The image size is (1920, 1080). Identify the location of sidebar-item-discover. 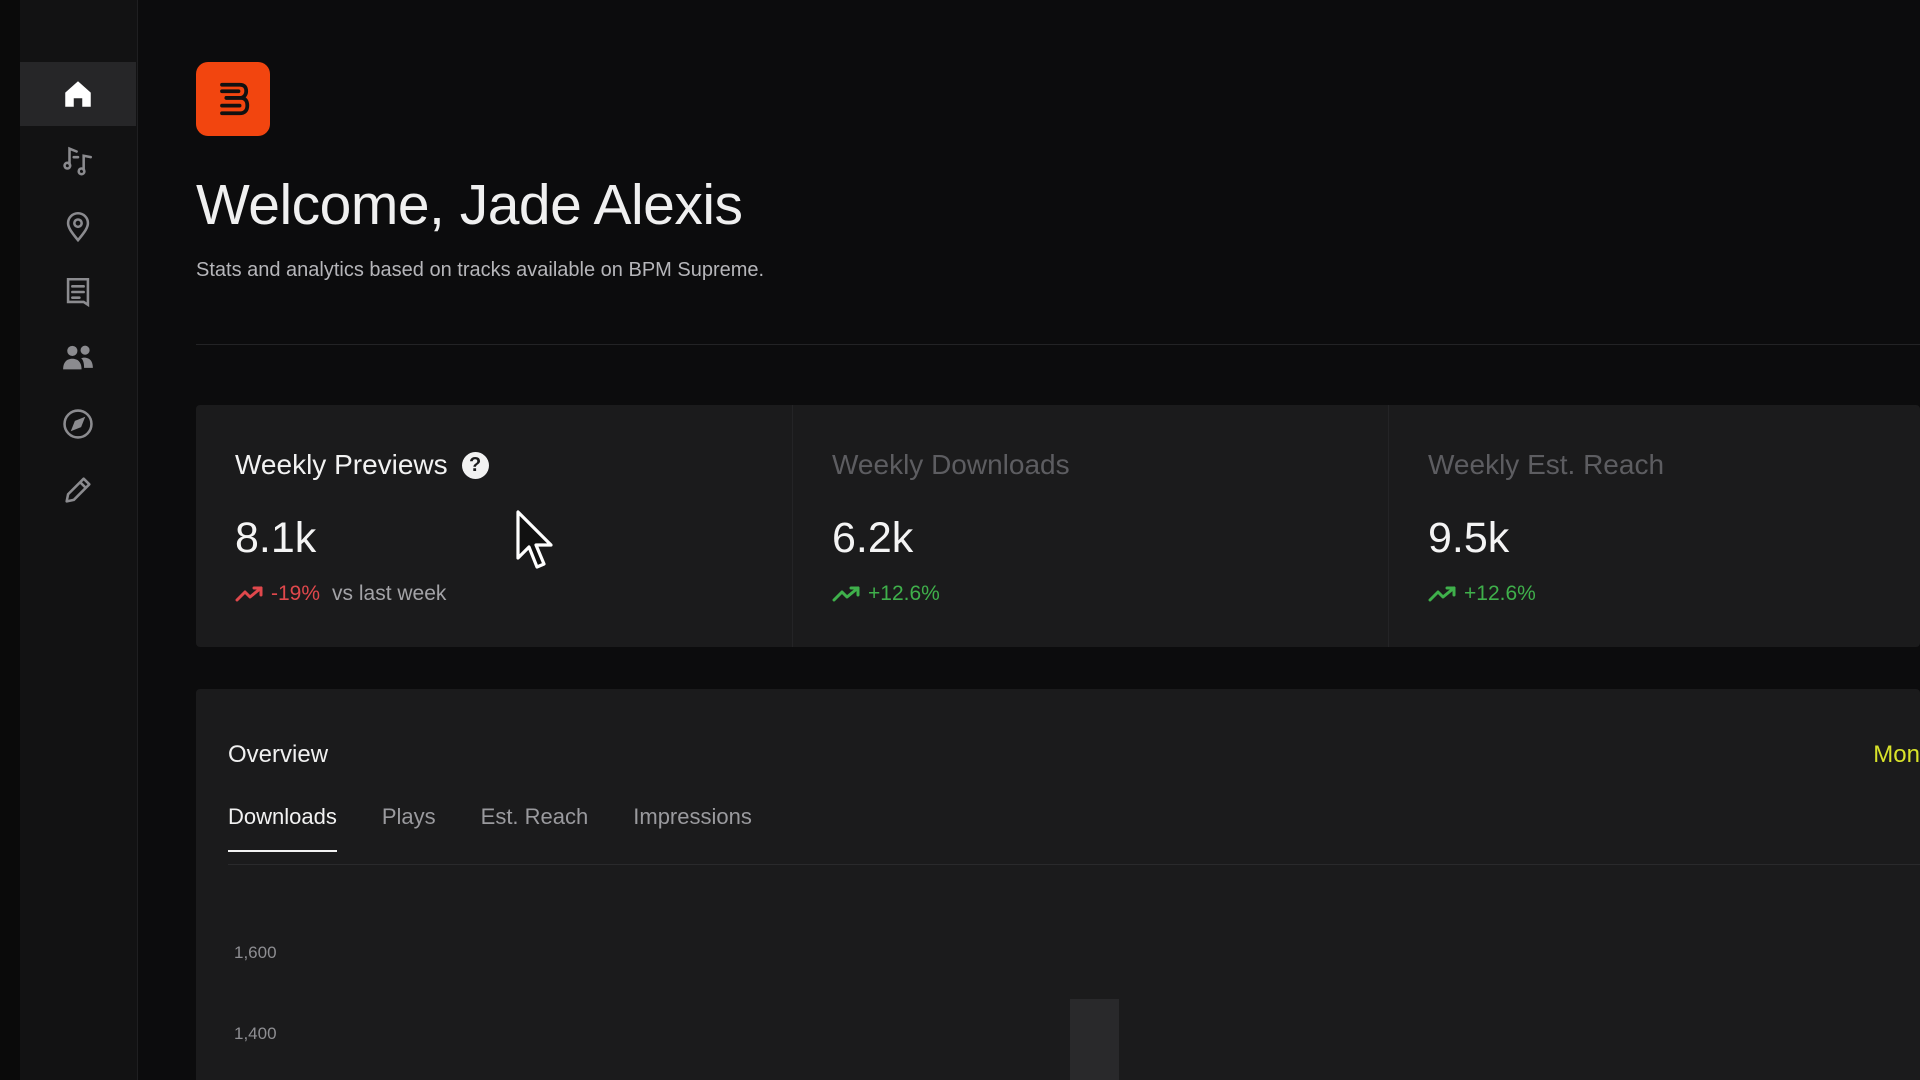
(78, 424).